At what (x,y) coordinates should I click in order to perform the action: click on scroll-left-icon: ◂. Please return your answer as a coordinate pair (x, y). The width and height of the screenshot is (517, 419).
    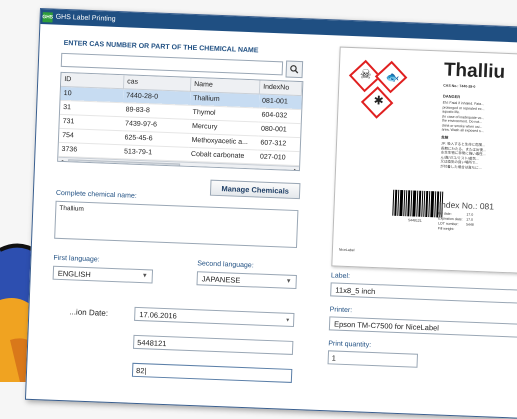
    Looking at the image, I should click on (61, 161).